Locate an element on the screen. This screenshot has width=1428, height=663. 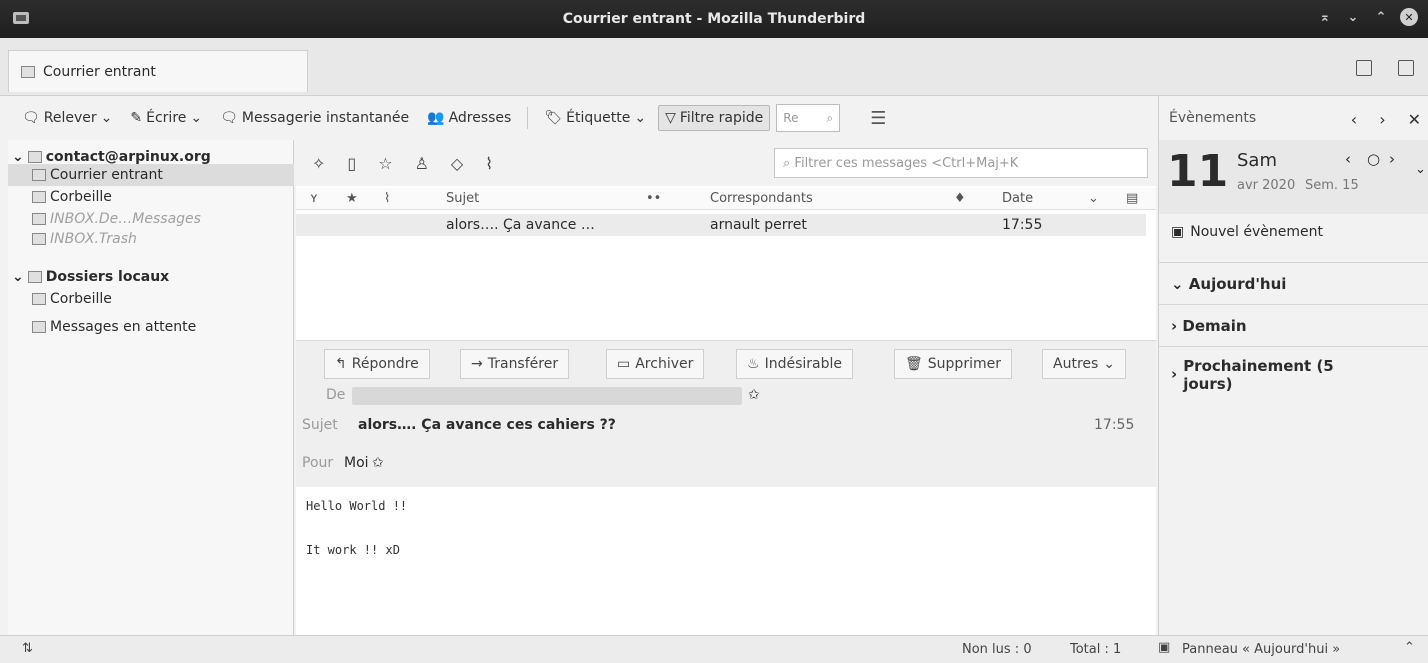
chevron-up-icon: ⌃ is located at coordinates (1409, 647).